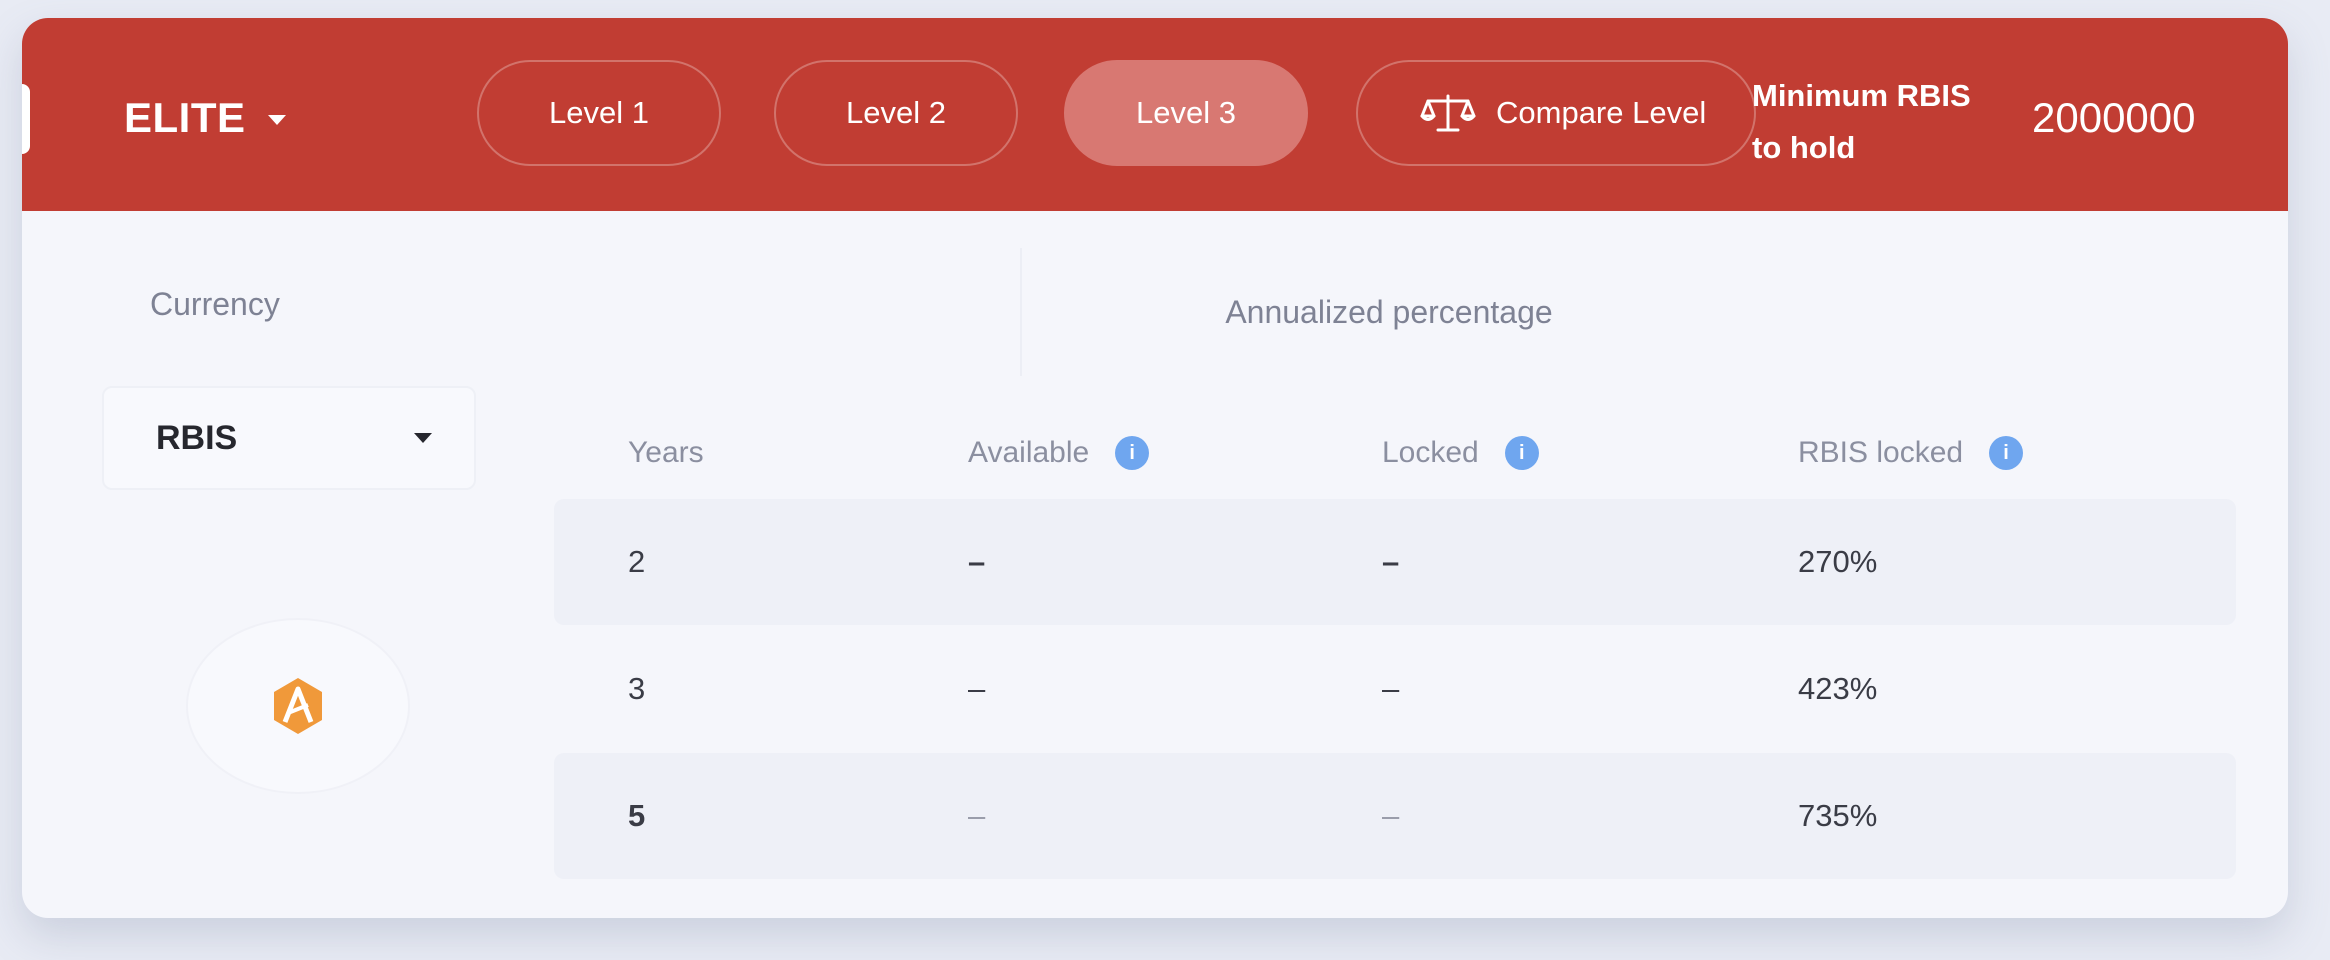 This screenshot has height=960, width=2330. Describe the element at coordinates (1838, 815) in the screenshot. I see `cell-rbis-locked: 735%` at that location.